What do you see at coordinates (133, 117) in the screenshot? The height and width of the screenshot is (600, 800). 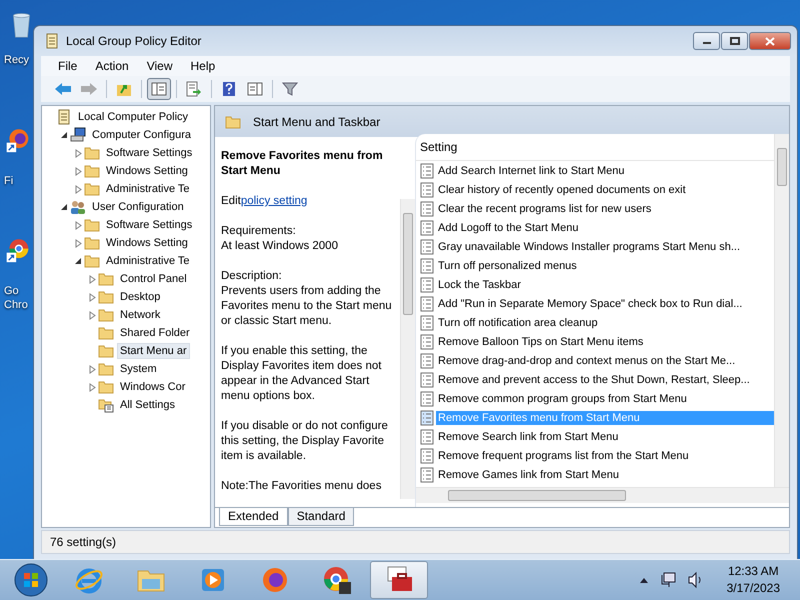 I see `tree-item: Local Computer Policy` at bounding box center [133, 117].